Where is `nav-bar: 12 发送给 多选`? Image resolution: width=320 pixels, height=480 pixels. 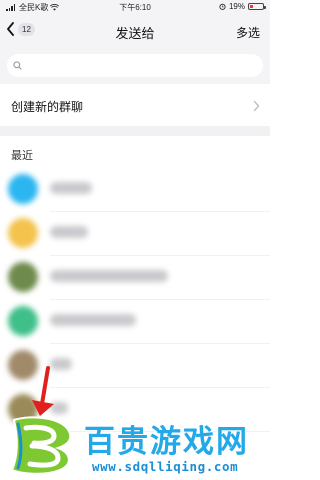 nav-bar: 12 发送给 多选 is located at coordinates (135, 31).